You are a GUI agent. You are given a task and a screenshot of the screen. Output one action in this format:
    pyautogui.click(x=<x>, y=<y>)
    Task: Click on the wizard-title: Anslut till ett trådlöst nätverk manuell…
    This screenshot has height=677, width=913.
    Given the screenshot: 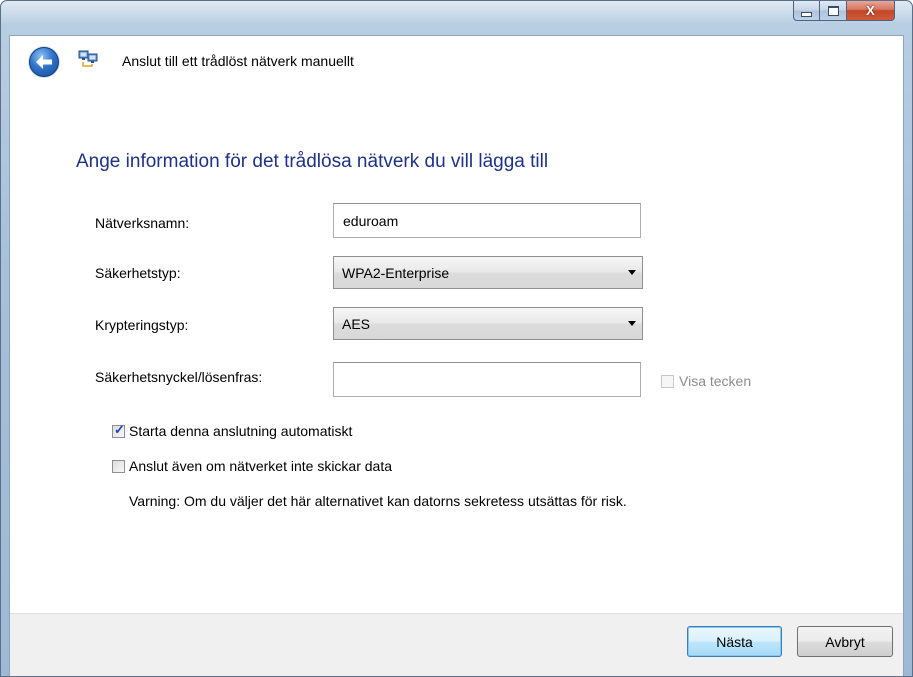 What is the action you would take?
    pyautogui.click(x=238, y=61)
    